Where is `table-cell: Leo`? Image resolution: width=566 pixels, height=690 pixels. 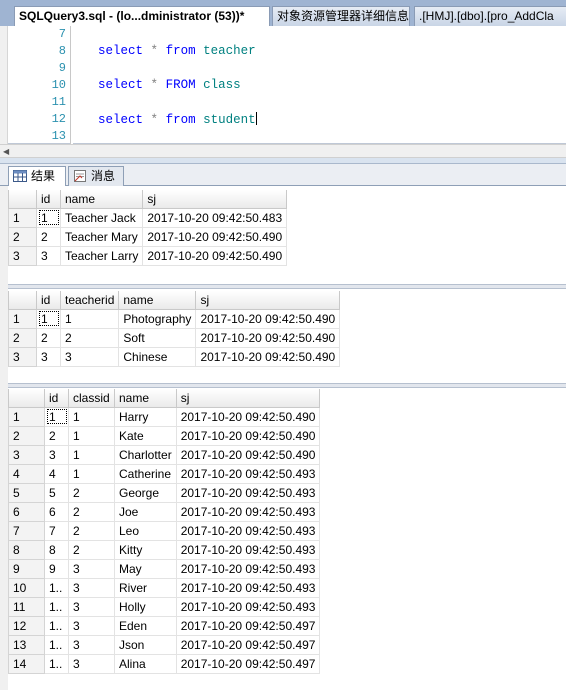 table-cell: Leo is located at coordinates (145, 530).